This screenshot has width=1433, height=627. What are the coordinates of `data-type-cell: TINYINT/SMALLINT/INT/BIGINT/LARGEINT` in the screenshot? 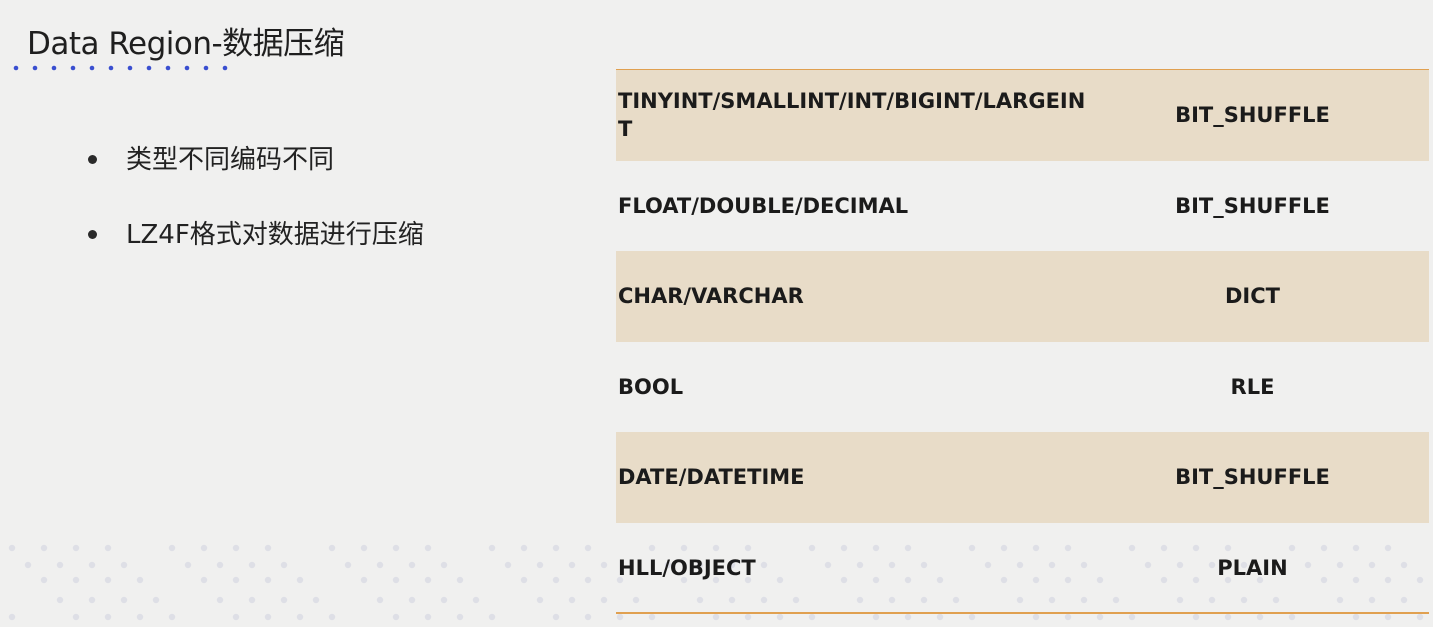 It's located at (855, 115).